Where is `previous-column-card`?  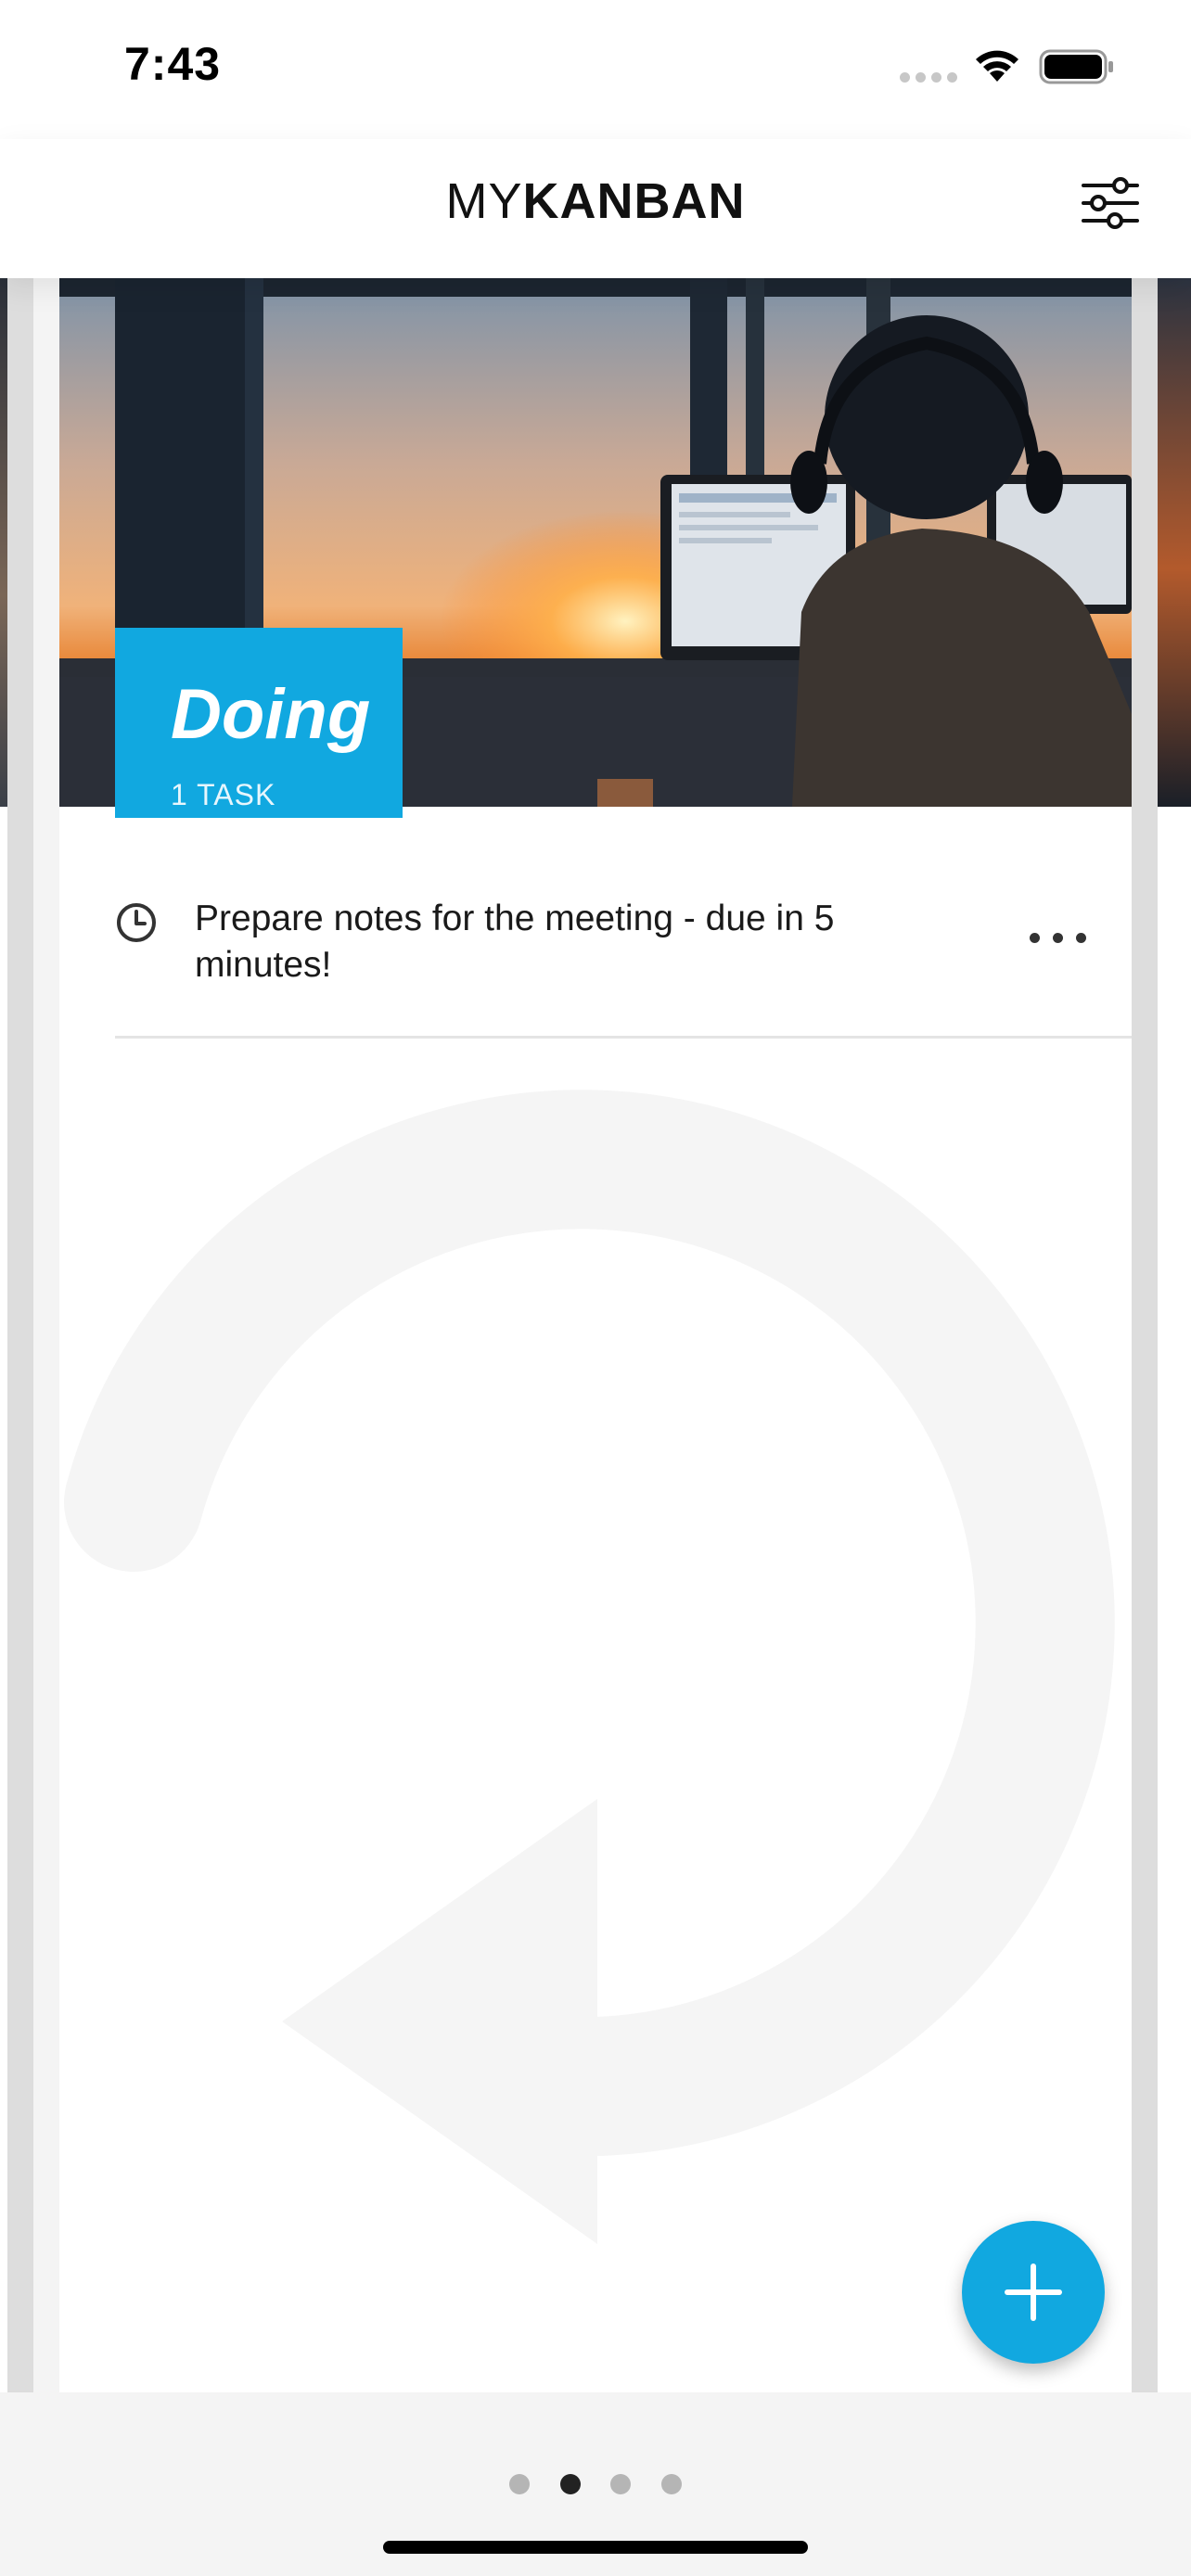
previous-column-card is located at coordinates (16, 1335).